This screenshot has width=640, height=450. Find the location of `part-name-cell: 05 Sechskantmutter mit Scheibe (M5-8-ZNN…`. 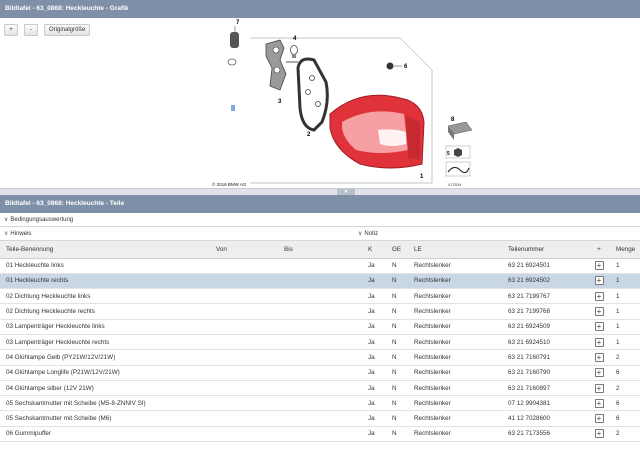

part-name-cell: 05 Sechskantmutter mit Scheibe (M5-8-ZNN… is located at coordinates (105, 403).